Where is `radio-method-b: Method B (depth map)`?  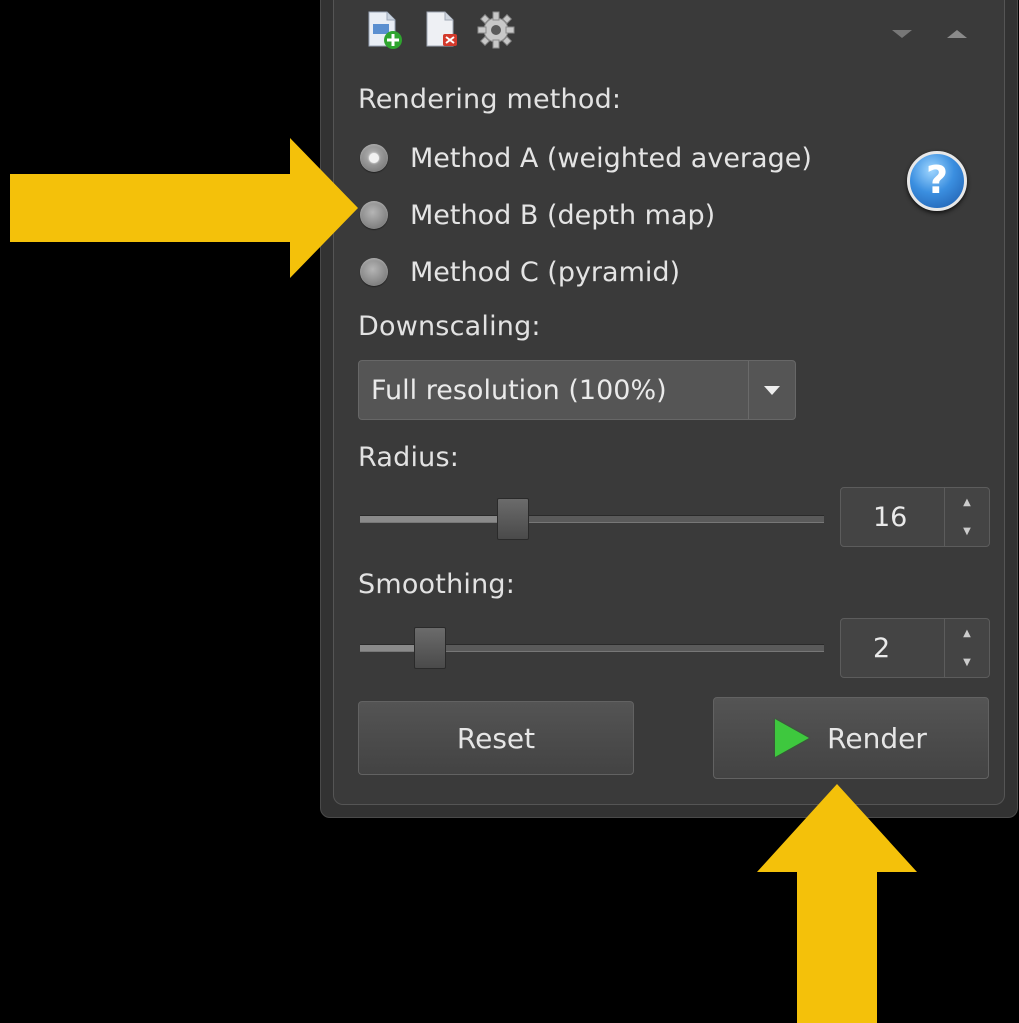 radio-method-b: Method B (depth map) is located at coordinates (537, 215).